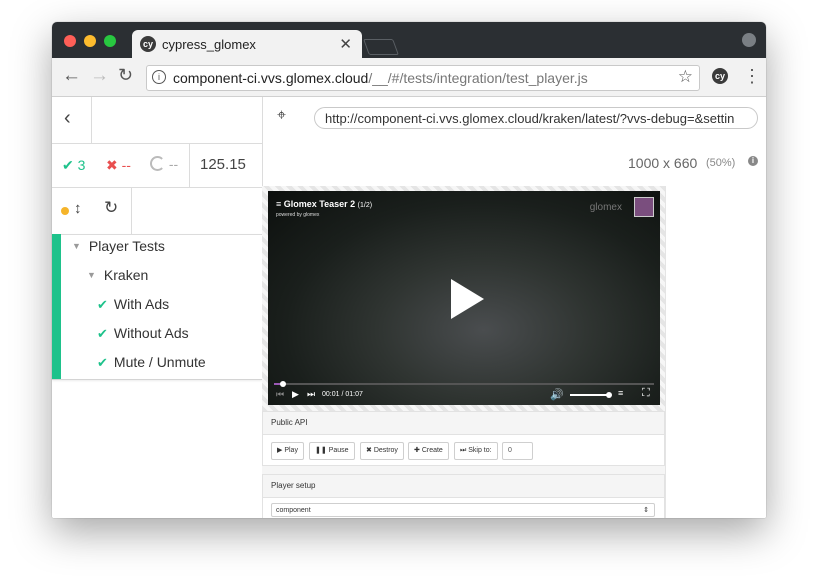 The width and height of the screenshot is (832, 585). What do you see at coordinates (71, 76) in the screenshot?
I see `back-icon: ←` at bounding box center [71, 76].